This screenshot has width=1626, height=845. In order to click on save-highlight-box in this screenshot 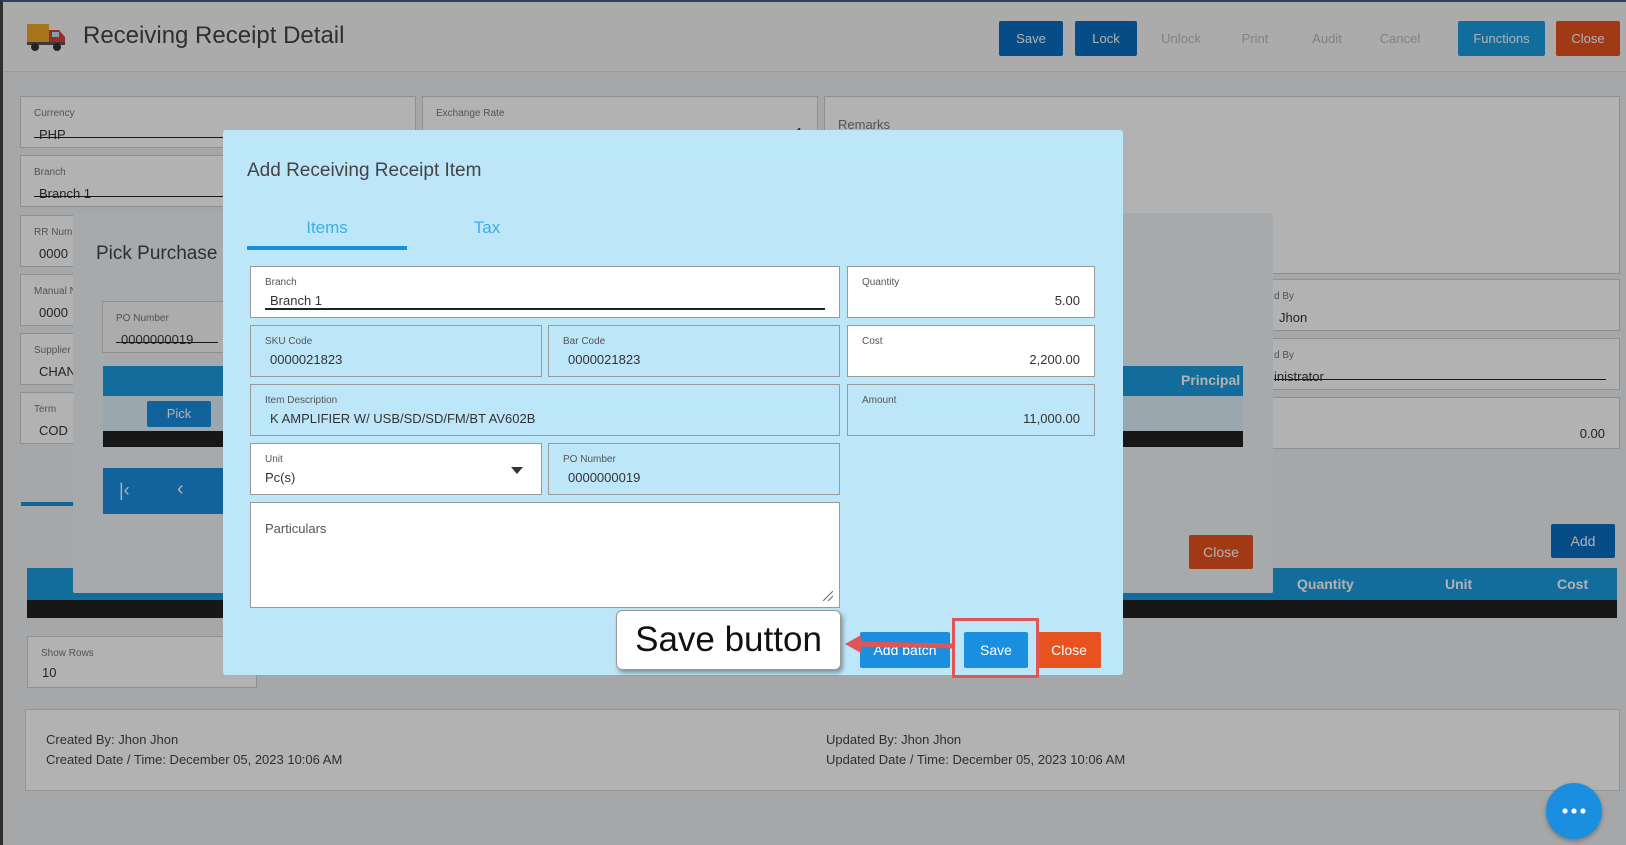, I will do `click(995, 648)`.